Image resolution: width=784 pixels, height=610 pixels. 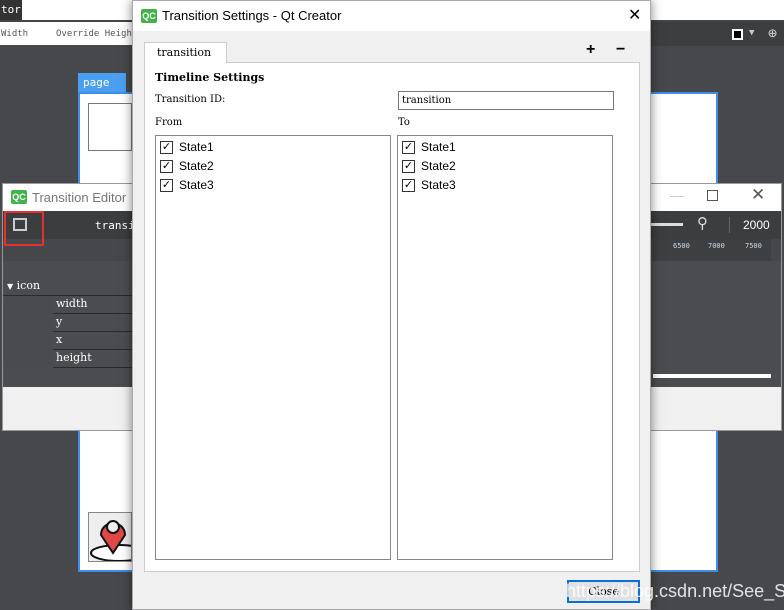 I want to click on horizontal-scrollbar, so click(x=712, y=376).